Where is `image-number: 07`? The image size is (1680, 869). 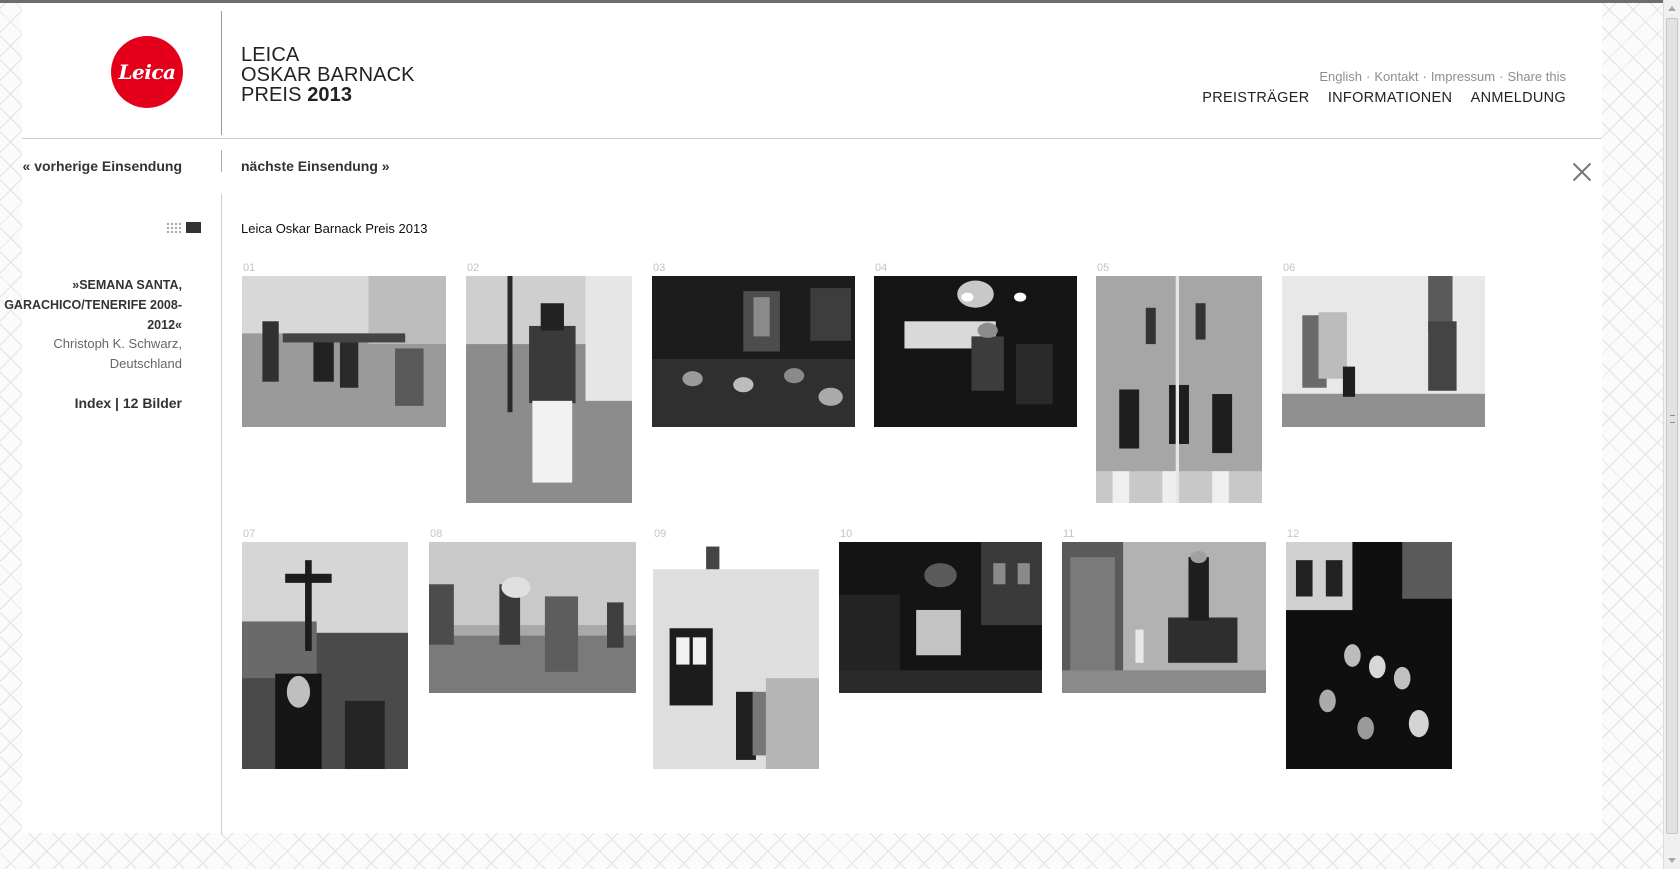 image-number: 07 is located at coordinates (249, 534).